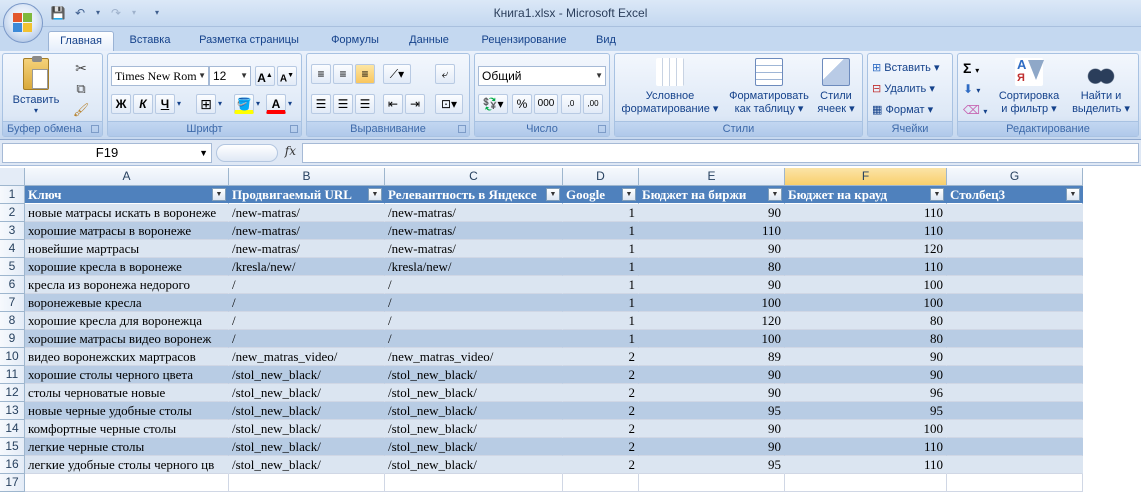 This screenshot has width=1141, height=492. What do you see at coordinates (127, 411) in the screenshot?
I see `table-cell: новые черные удобные столы` at bounding box center [127, 411].